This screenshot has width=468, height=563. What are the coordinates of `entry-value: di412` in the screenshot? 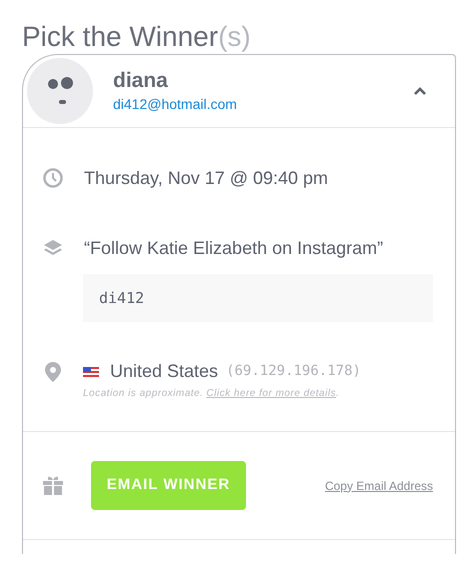 It's located at (258, 298).